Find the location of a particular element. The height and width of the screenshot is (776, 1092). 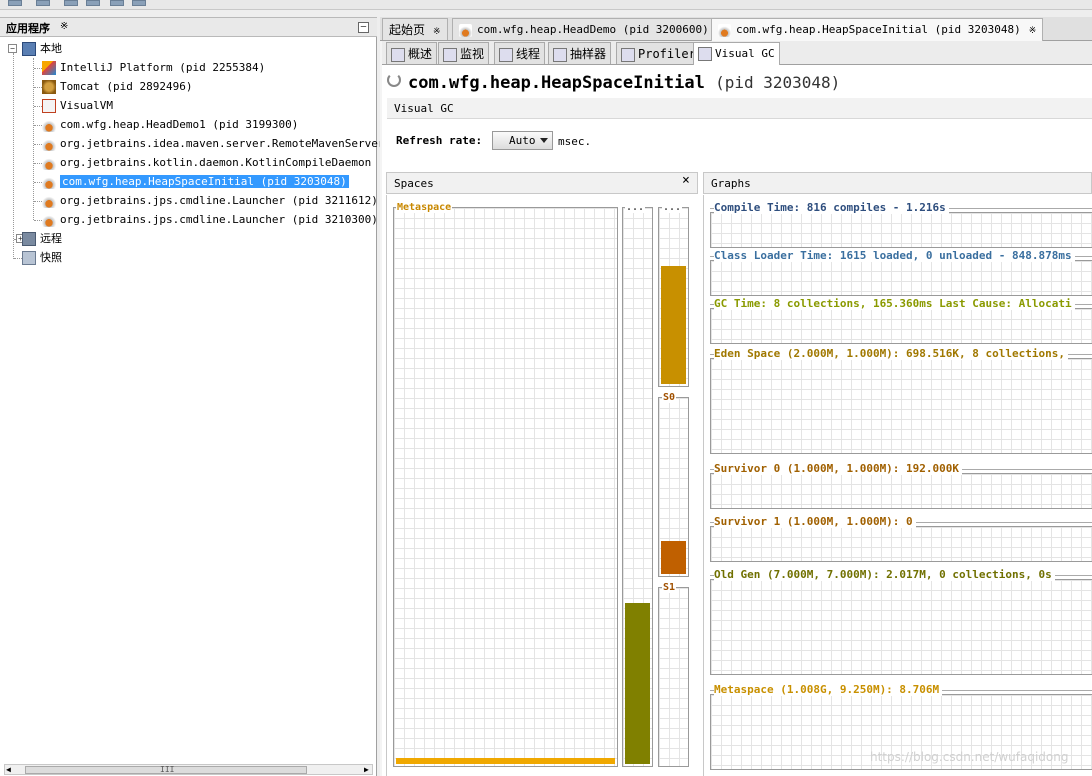

loading-spinner-icon is located at coordinates (394, 80).